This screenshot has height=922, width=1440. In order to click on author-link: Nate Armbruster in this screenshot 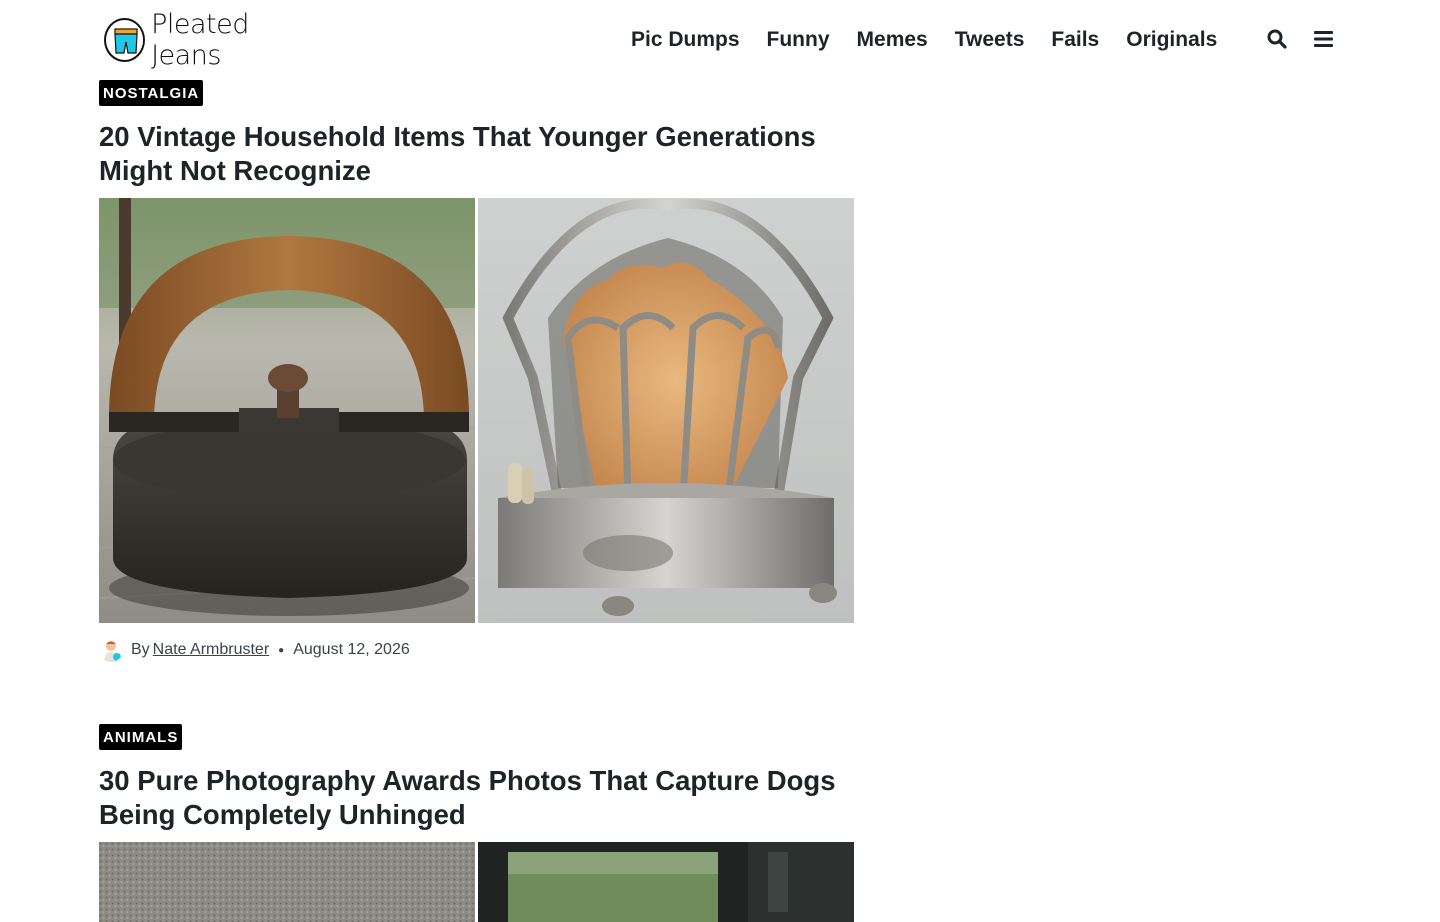, I will do `click(211, 650)`.